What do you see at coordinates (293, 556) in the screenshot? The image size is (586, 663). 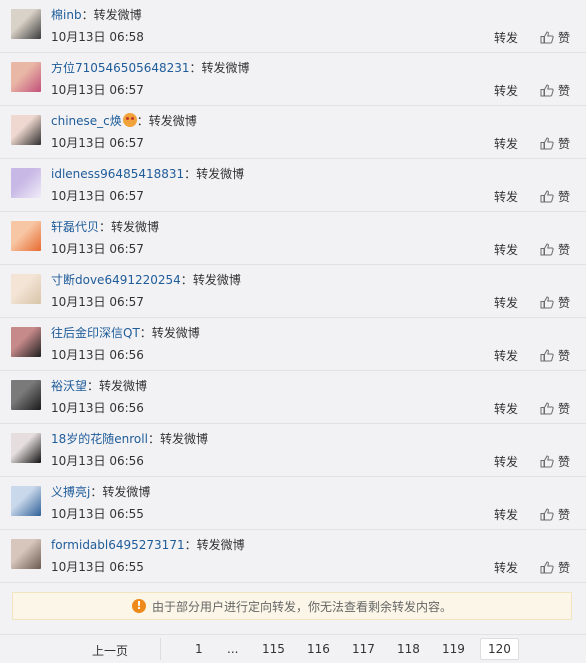 I see `list-item: formidabl6495273171：转发微博 10月13日 06:55 转发 赞` at bounding box center [293, 556].